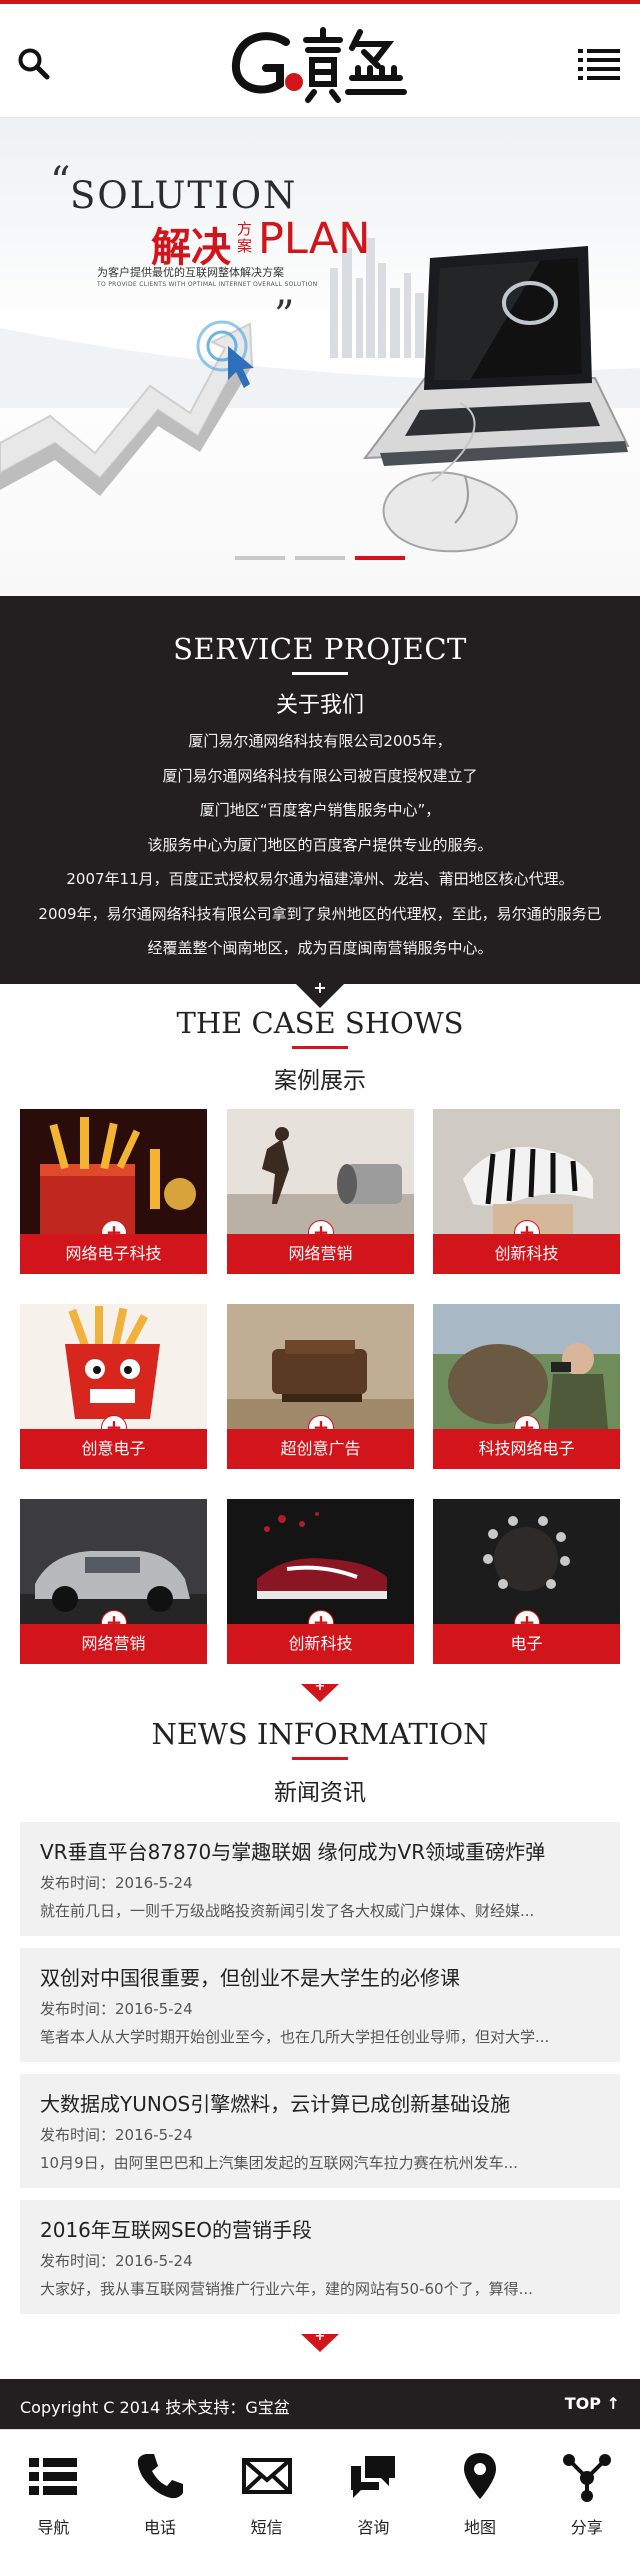 The height and width of the screenshot is (2549, 640). I want to click on nav-item-phone: 电话, so click(160, 2489).